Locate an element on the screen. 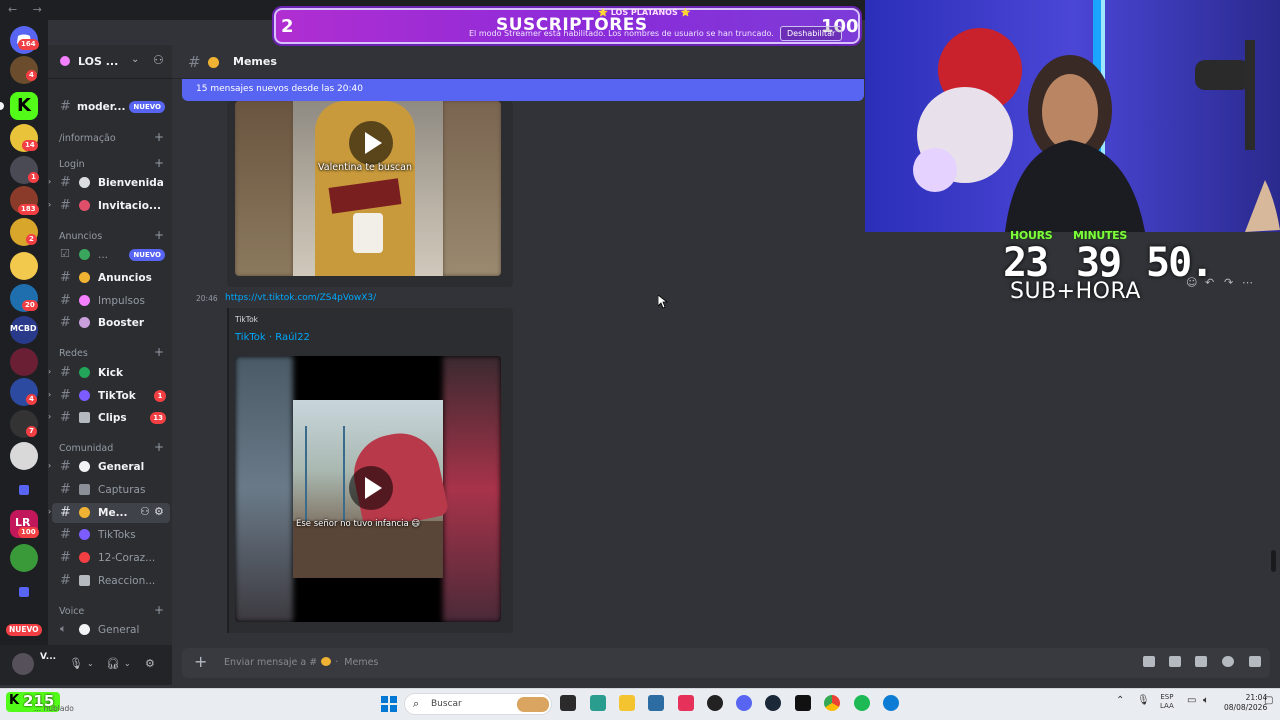  channel-label: Kick is located at coordinates (110, 373).